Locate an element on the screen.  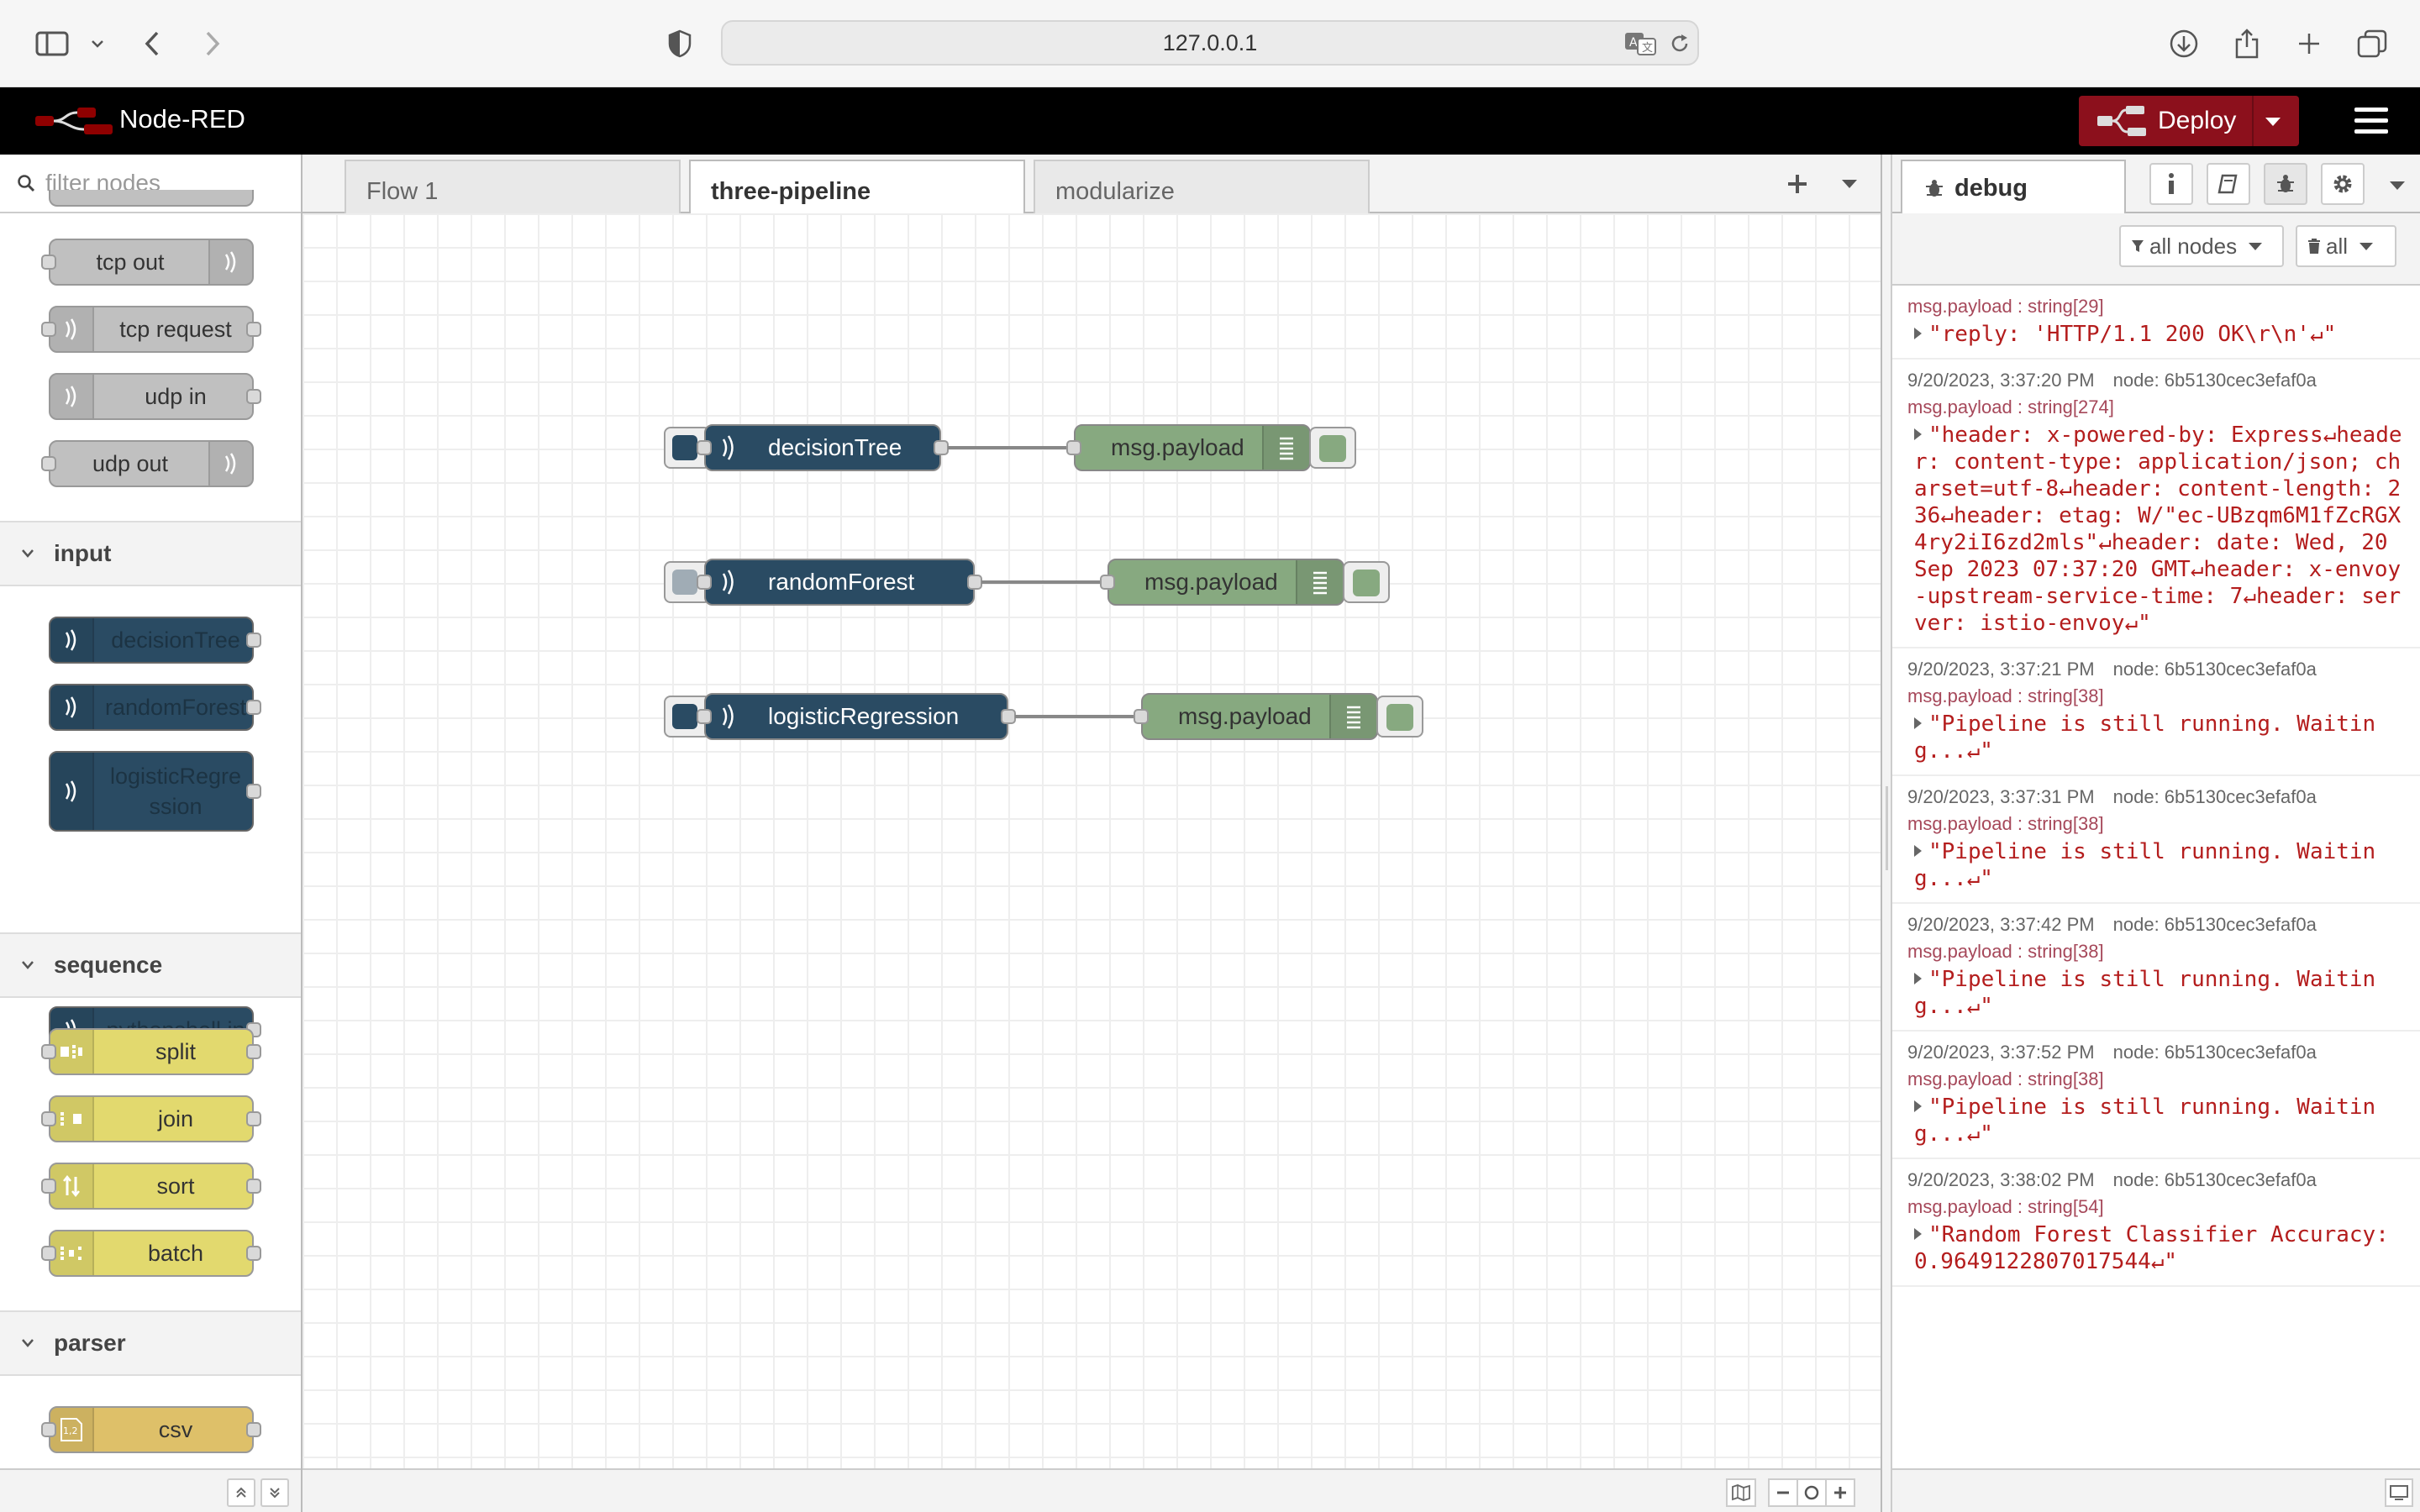
category-input-header: input is located at coordinates (150, 553).